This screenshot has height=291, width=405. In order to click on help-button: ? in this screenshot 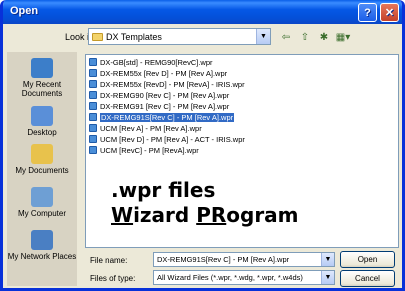, I will do `click(367, 12)`.